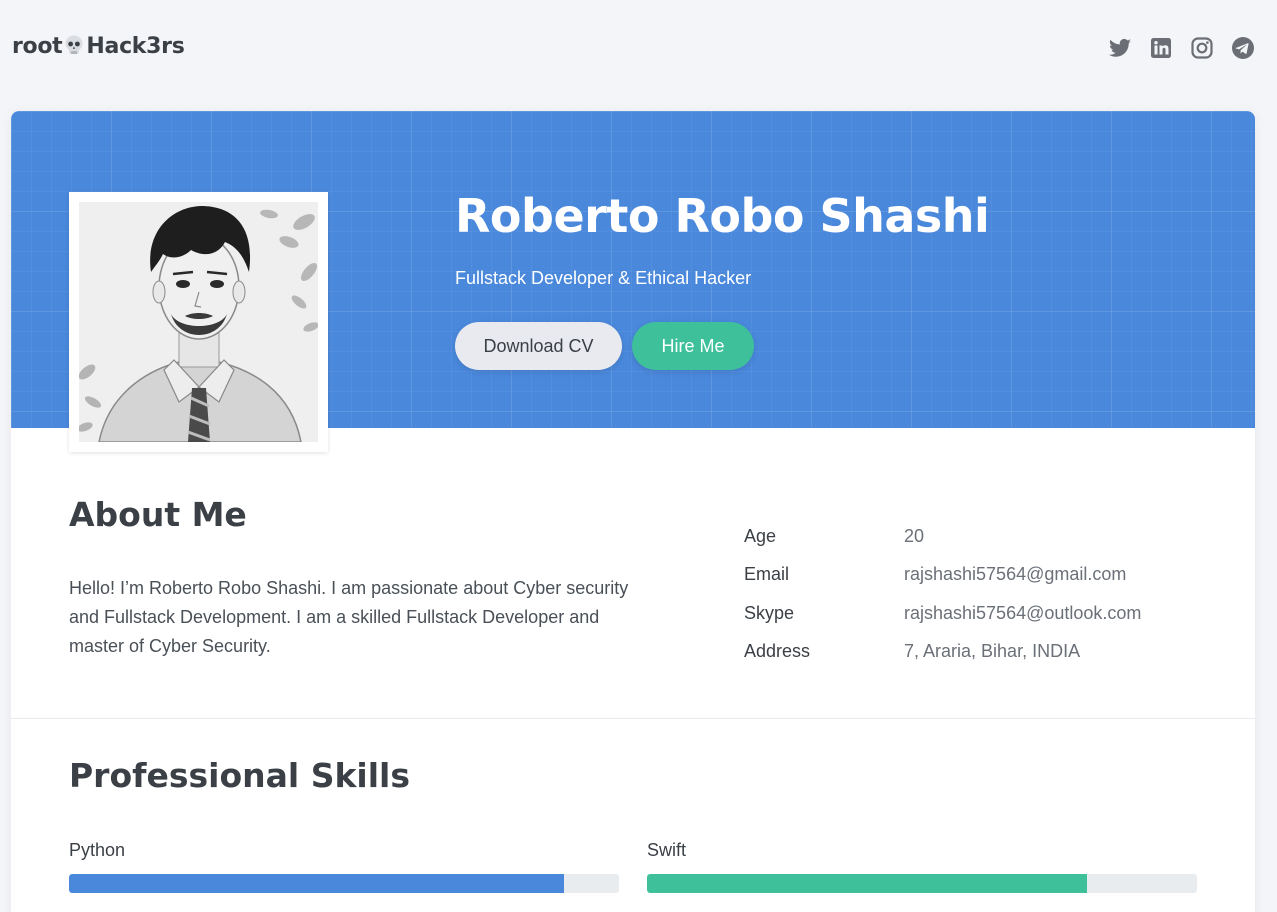 The height and width of the screenshot is (912, 1277). What do you see at coordinates (769, 612) in the screenshot?
I see `info-label: Skype` at bounding box center [769, 612].